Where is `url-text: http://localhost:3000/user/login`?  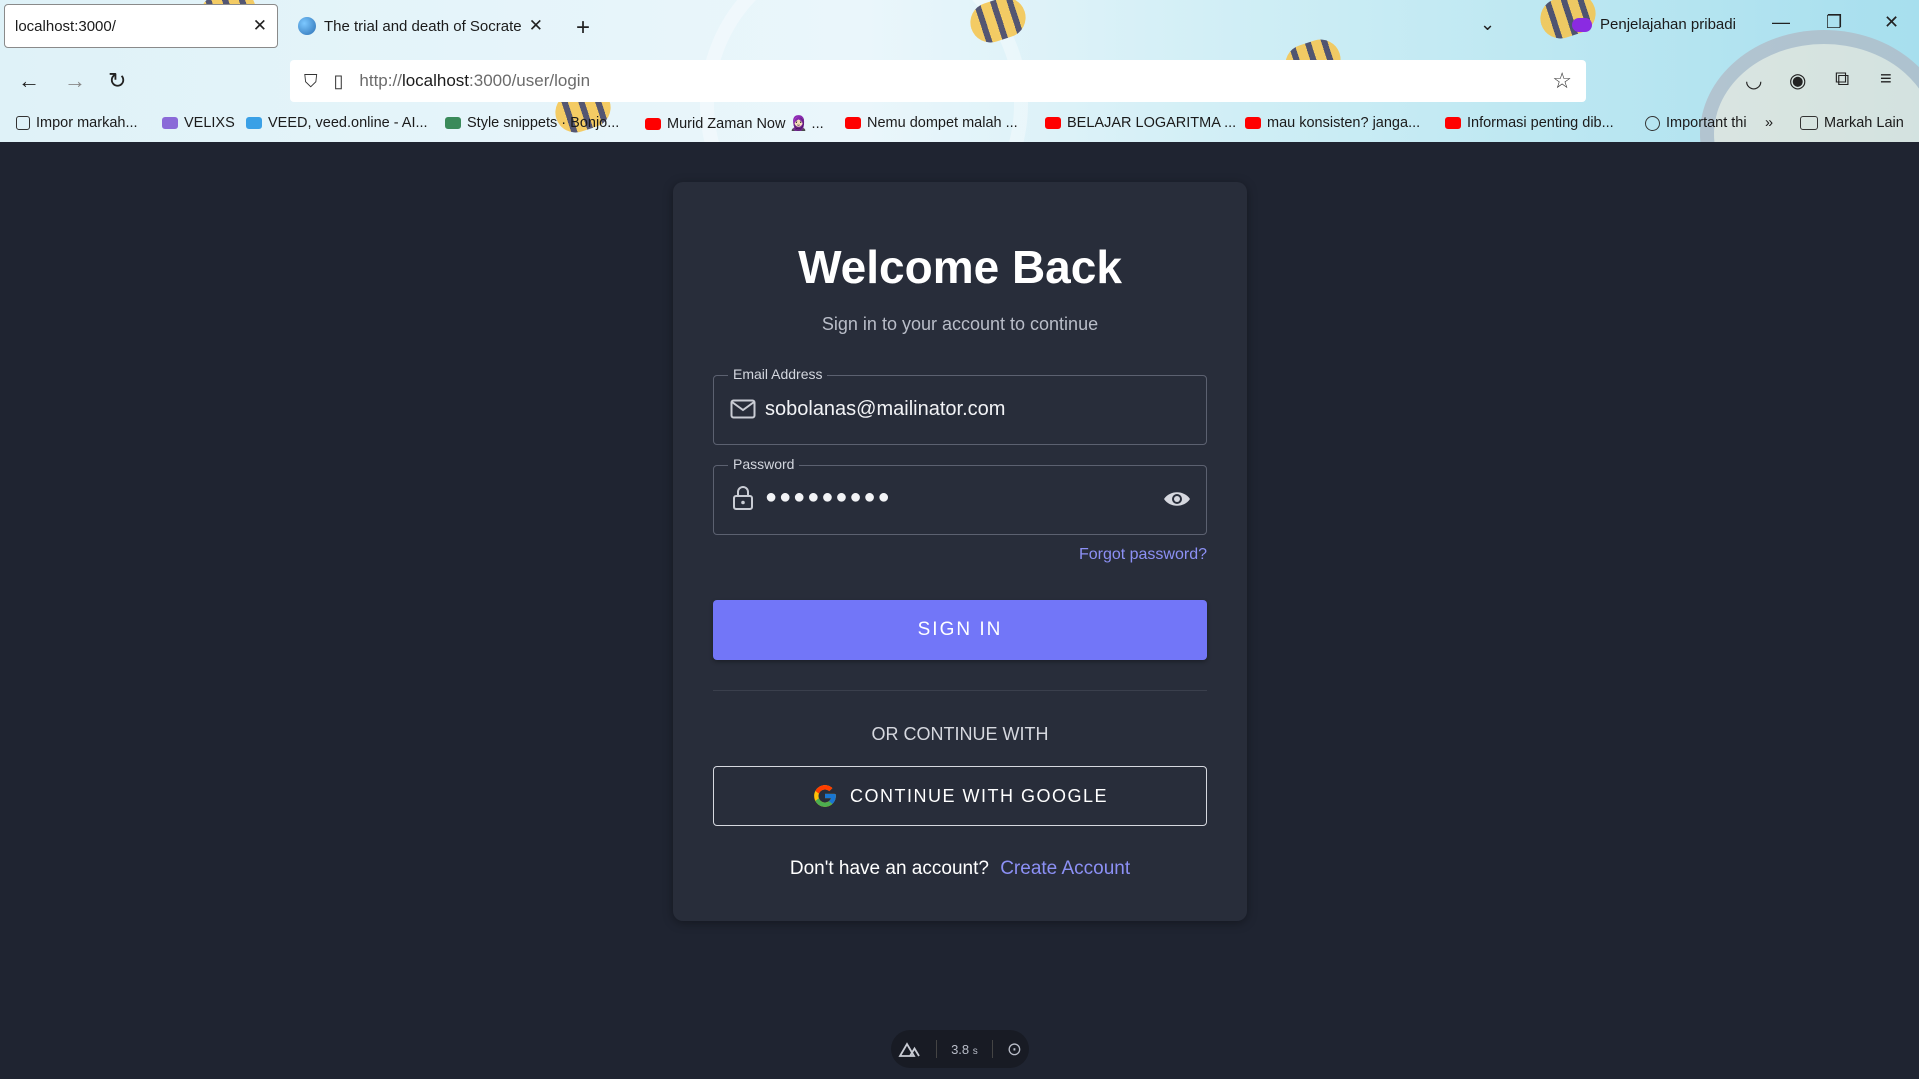
url-text: http://localhost:3000/user/login is located at coordinates (955, 81).